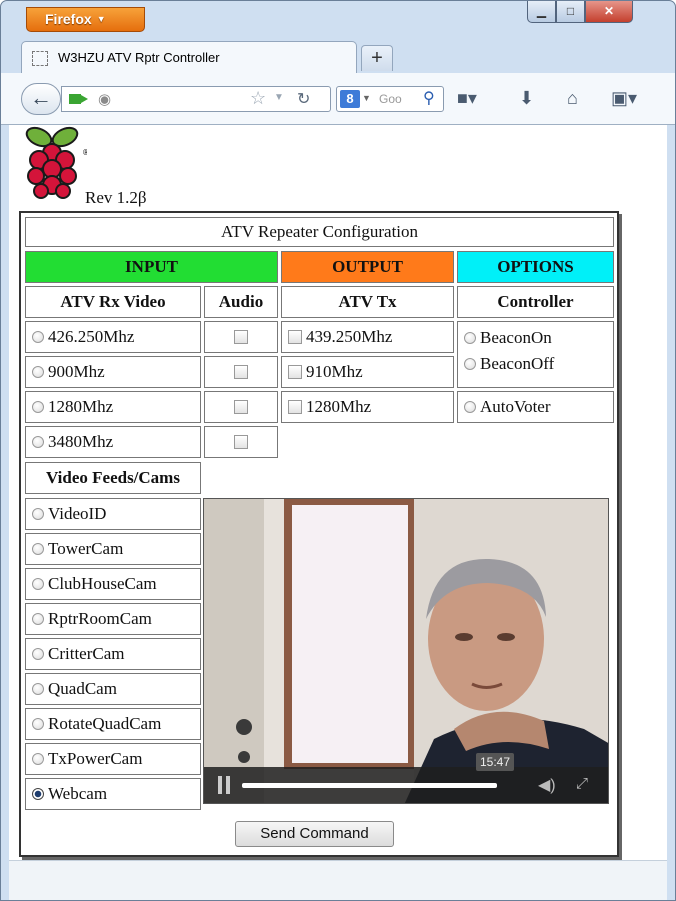  I want to click on controller-option: BeaconOn, so click(505, 338).